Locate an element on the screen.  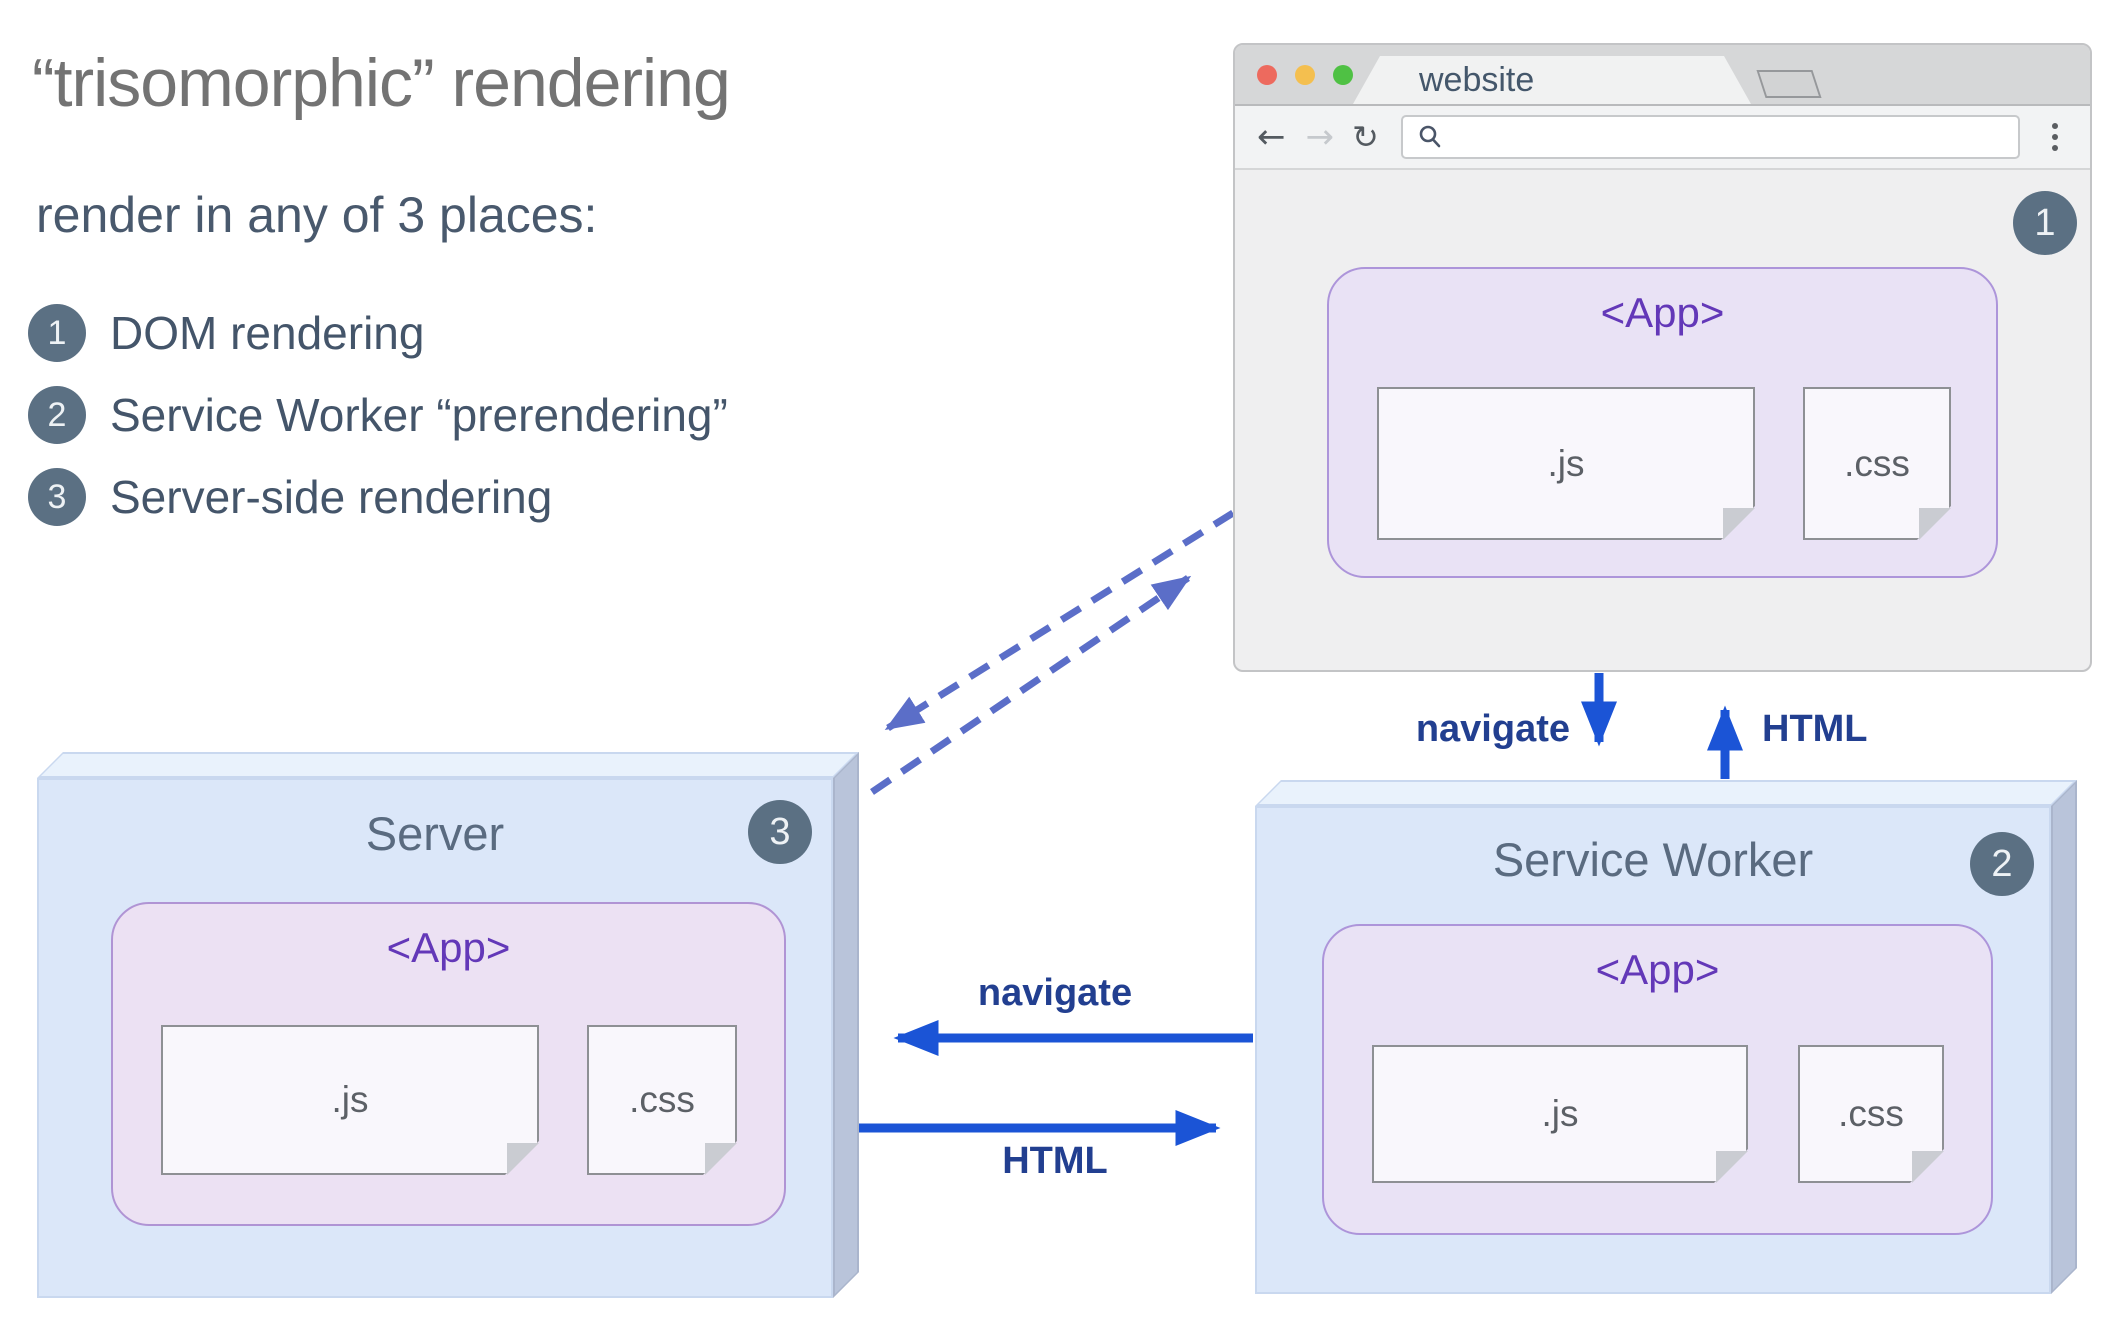
arrow-dashed-to-server is located at coordinates (1059, 620).